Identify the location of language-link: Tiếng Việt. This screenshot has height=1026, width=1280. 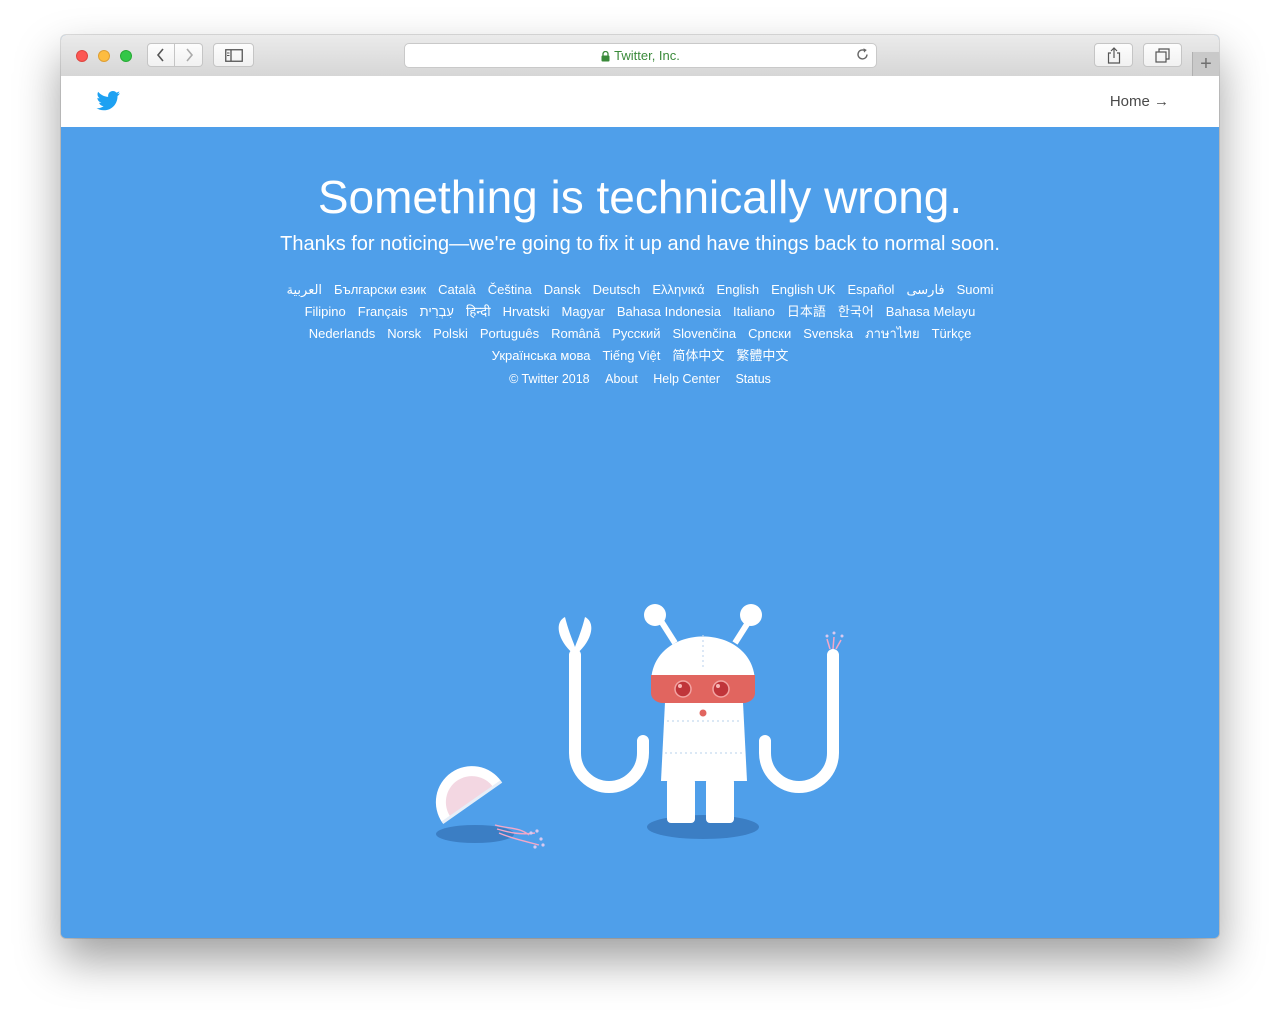
(632, 356).